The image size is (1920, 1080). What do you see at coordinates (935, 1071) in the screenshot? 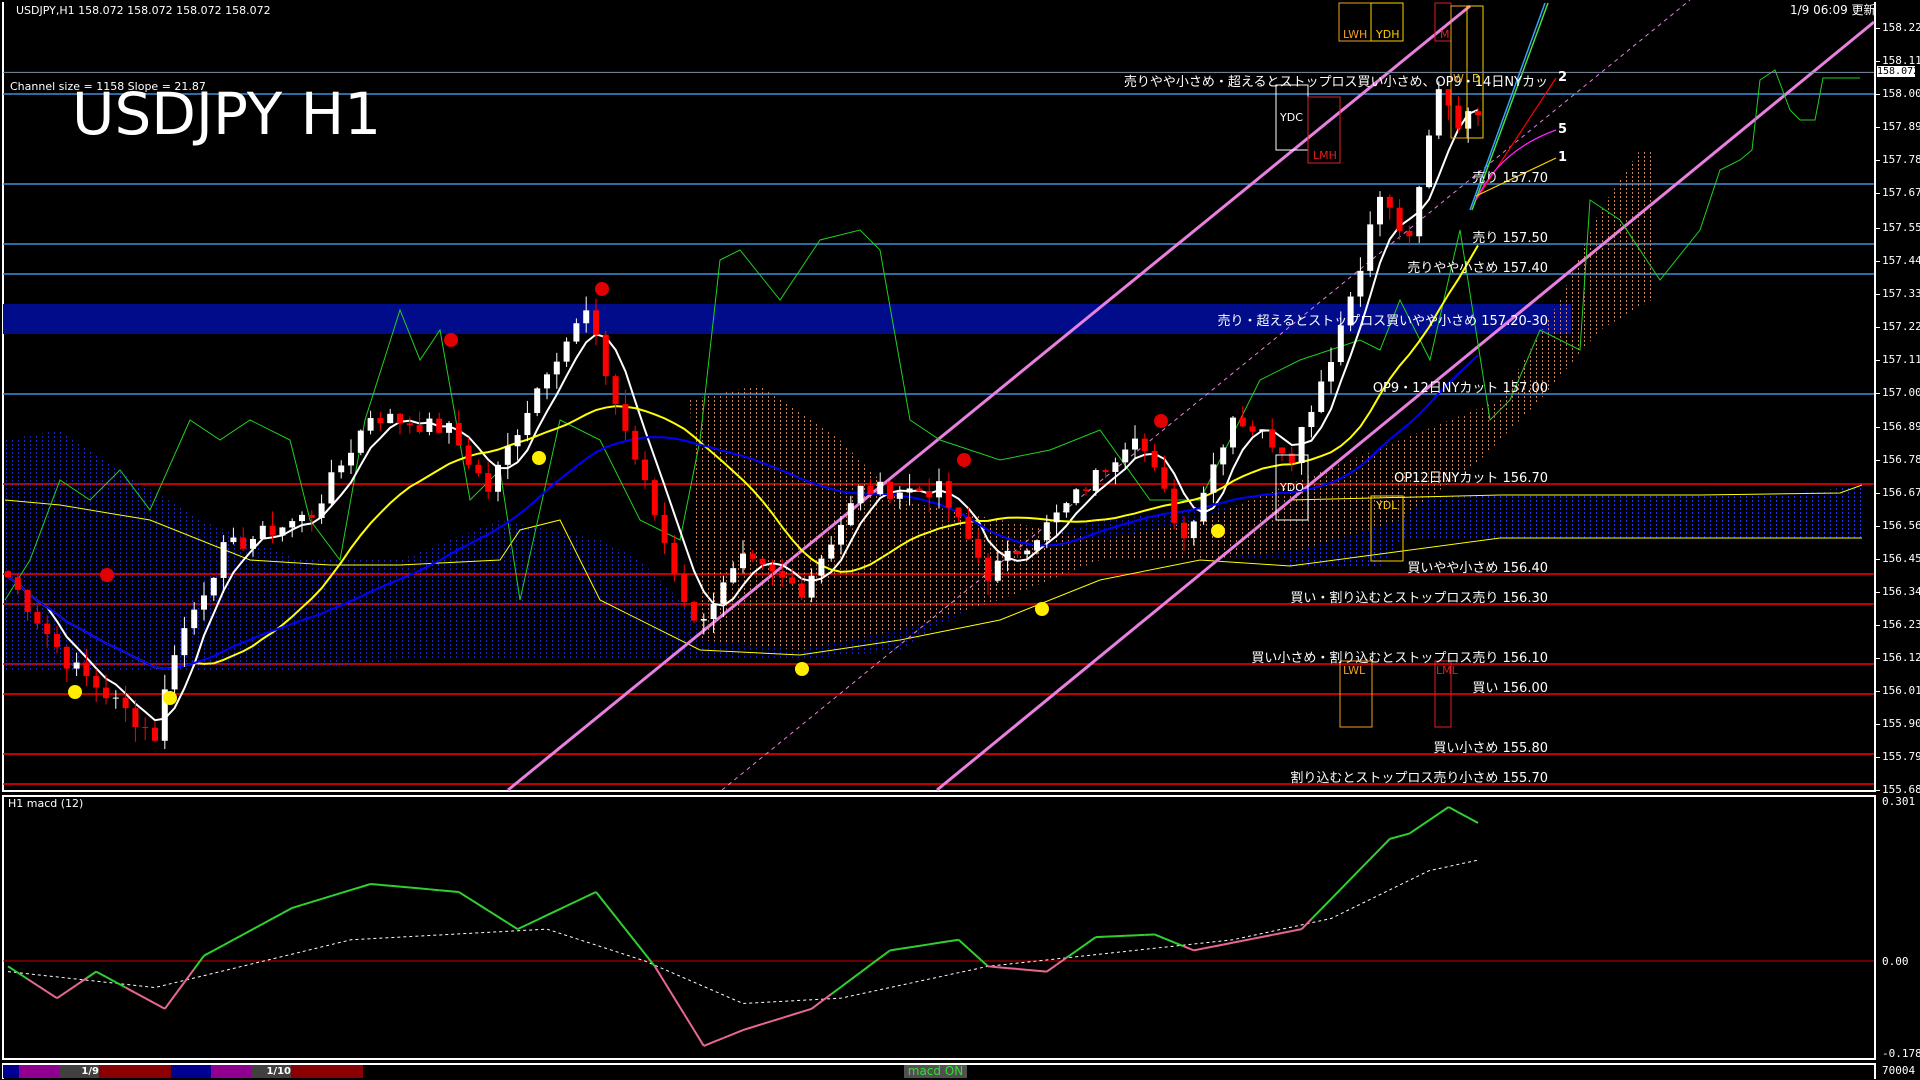
I see `macd-status-button: macd ON` at bounding box center [935, 1071].